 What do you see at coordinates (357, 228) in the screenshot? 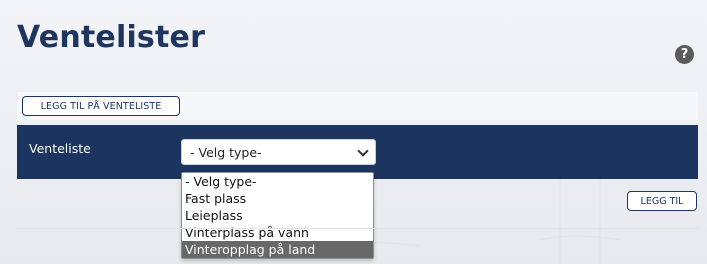
I see `divider` at bounding box center [357, 228].